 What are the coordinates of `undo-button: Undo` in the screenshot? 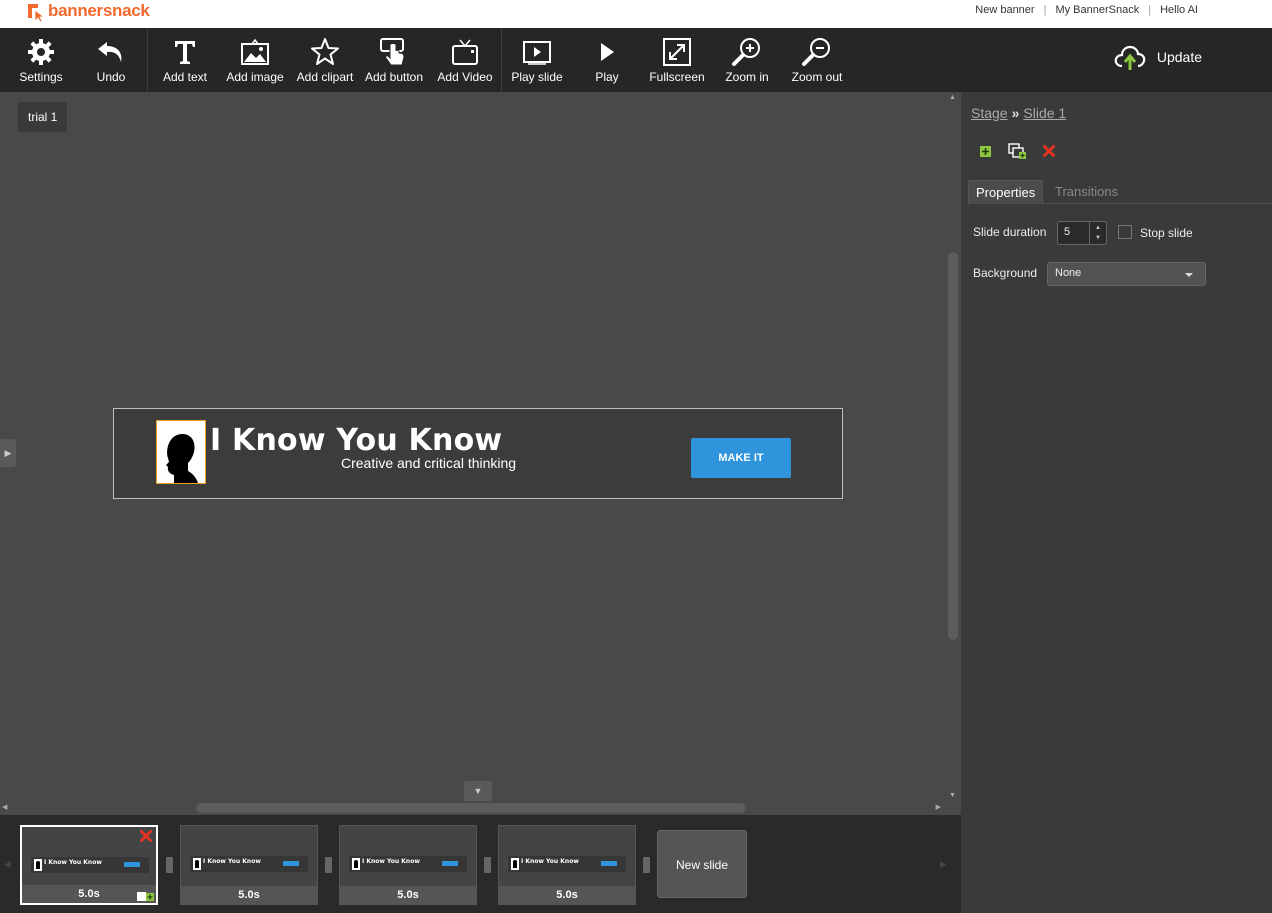 It's located at (111, 60).